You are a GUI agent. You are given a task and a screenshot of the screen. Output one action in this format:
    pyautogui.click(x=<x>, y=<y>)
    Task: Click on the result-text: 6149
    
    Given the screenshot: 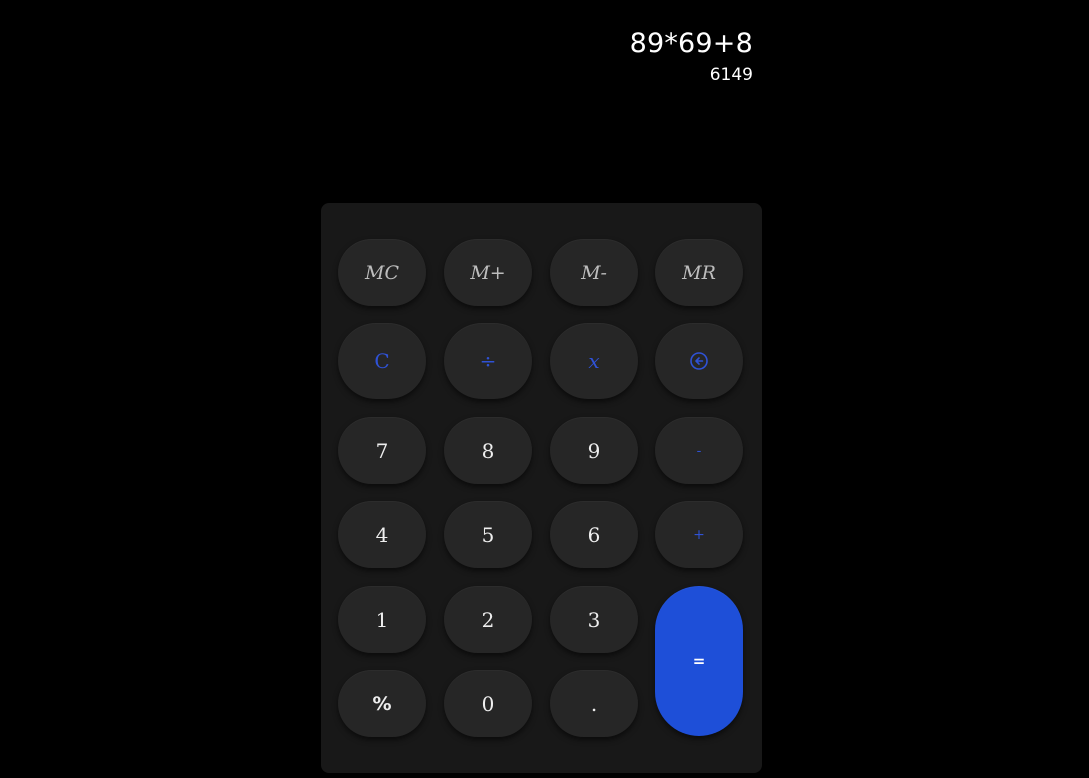 What is the action you would take?
    pyautogui.click(x=731, y=75)
    